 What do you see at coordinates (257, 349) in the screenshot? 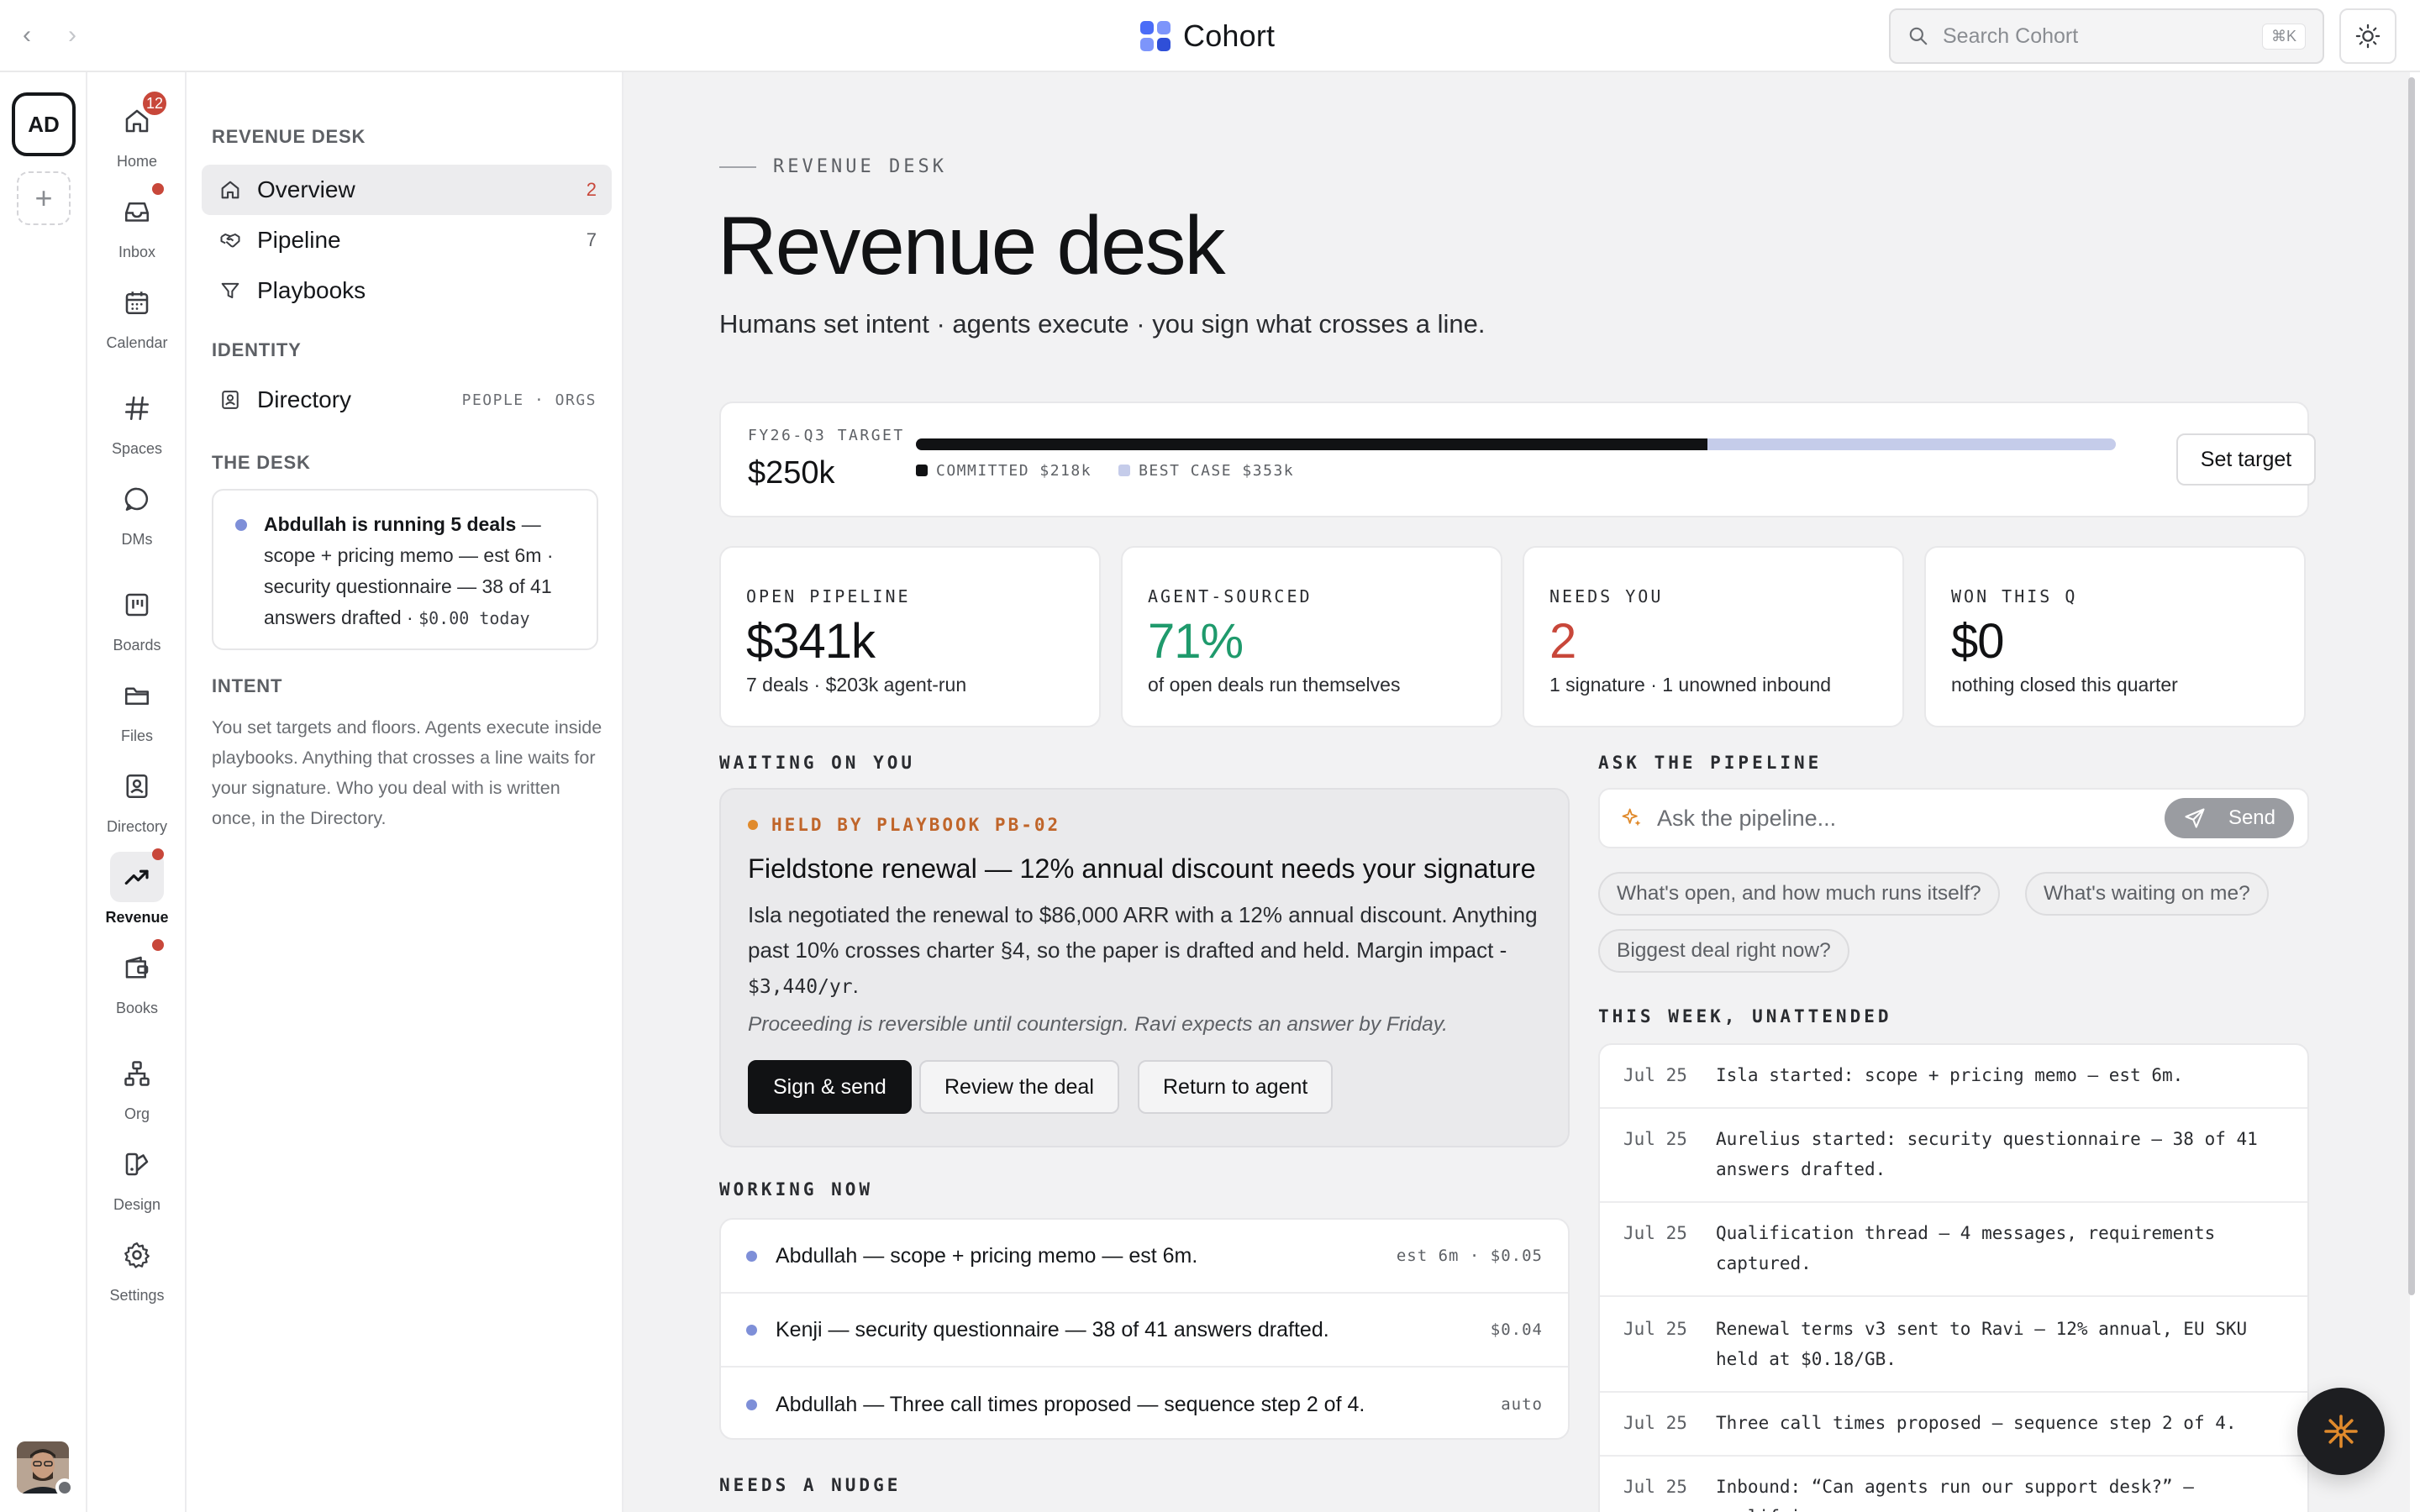
I see `sidebar-section-identity: IDENTITY` at bounding box center [257, 349].